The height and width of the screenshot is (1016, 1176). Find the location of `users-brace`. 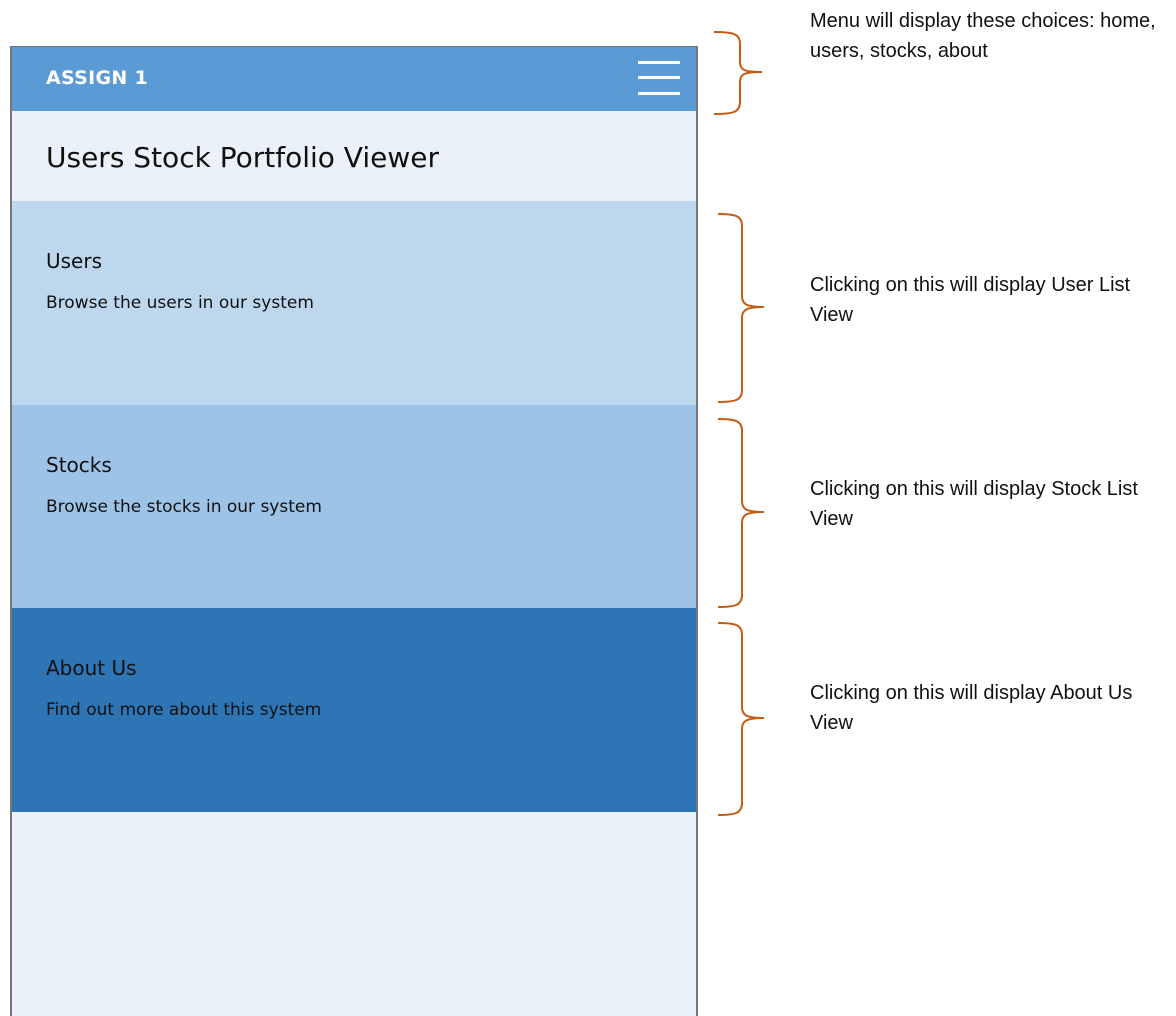

users-brace is located at coordinates (741, 308).